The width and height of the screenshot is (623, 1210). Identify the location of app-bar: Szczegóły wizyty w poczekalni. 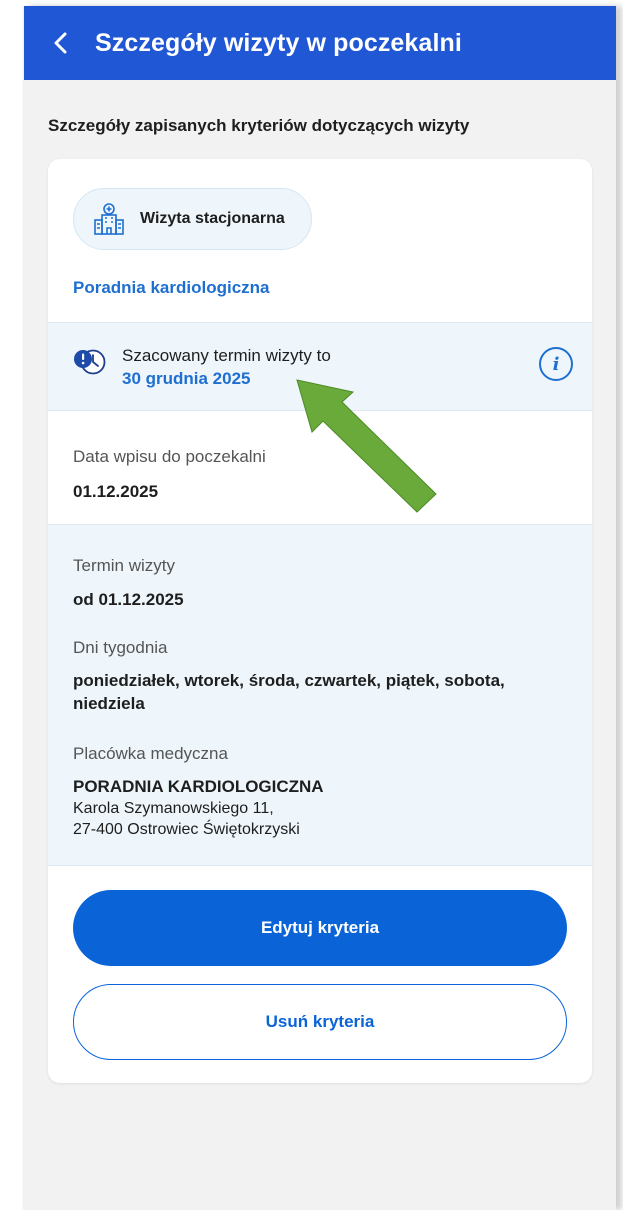
(320, 43).